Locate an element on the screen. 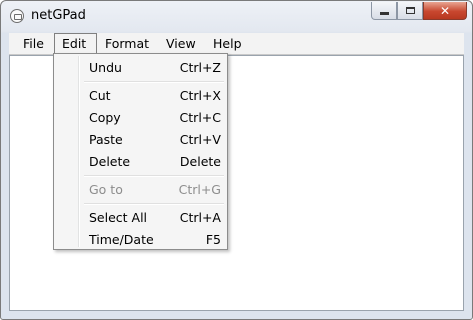 This screenshot has width=473, height=320. maximize-icon is located at coordinates (410, 10).